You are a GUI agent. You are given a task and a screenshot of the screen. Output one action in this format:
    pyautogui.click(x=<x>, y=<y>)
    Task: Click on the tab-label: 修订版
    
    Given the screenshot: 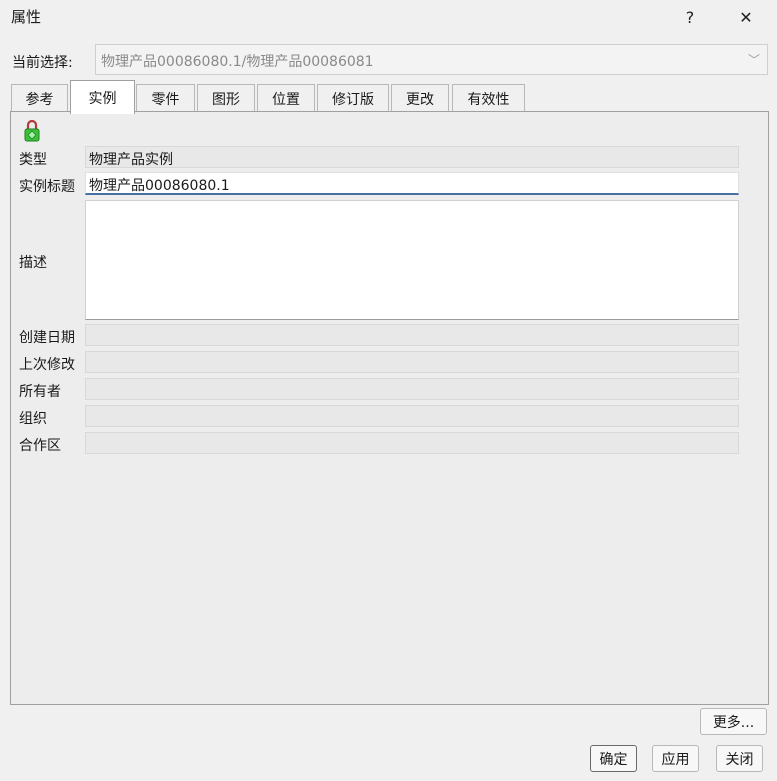 What is the action you would take?
    pyautogui.click(x=353, y=100)
    